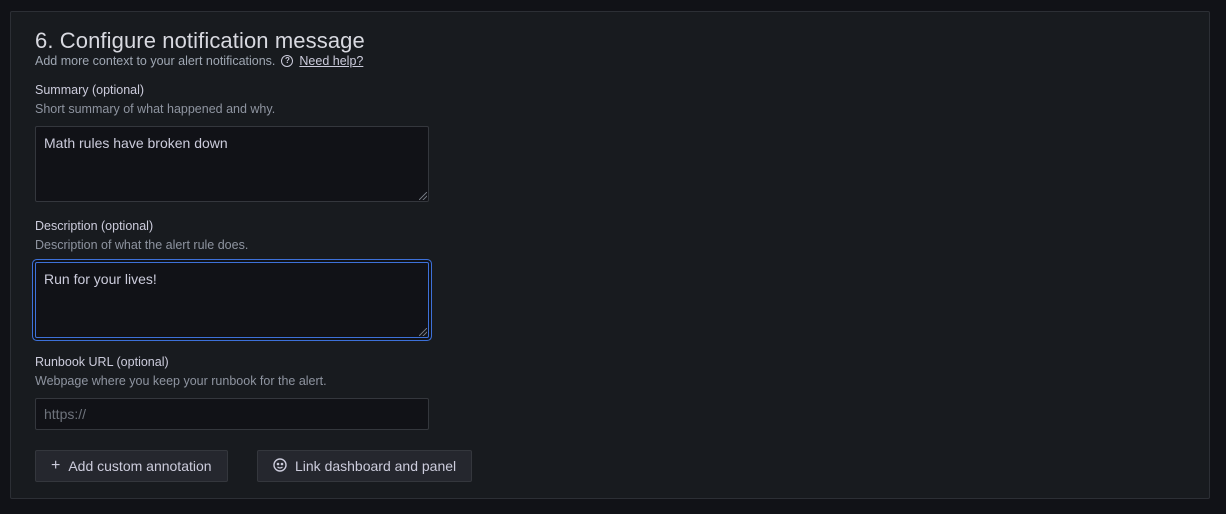 This screenshot has width=1226, height=514. I want to click on plus-icon: +, so click(56, 465).